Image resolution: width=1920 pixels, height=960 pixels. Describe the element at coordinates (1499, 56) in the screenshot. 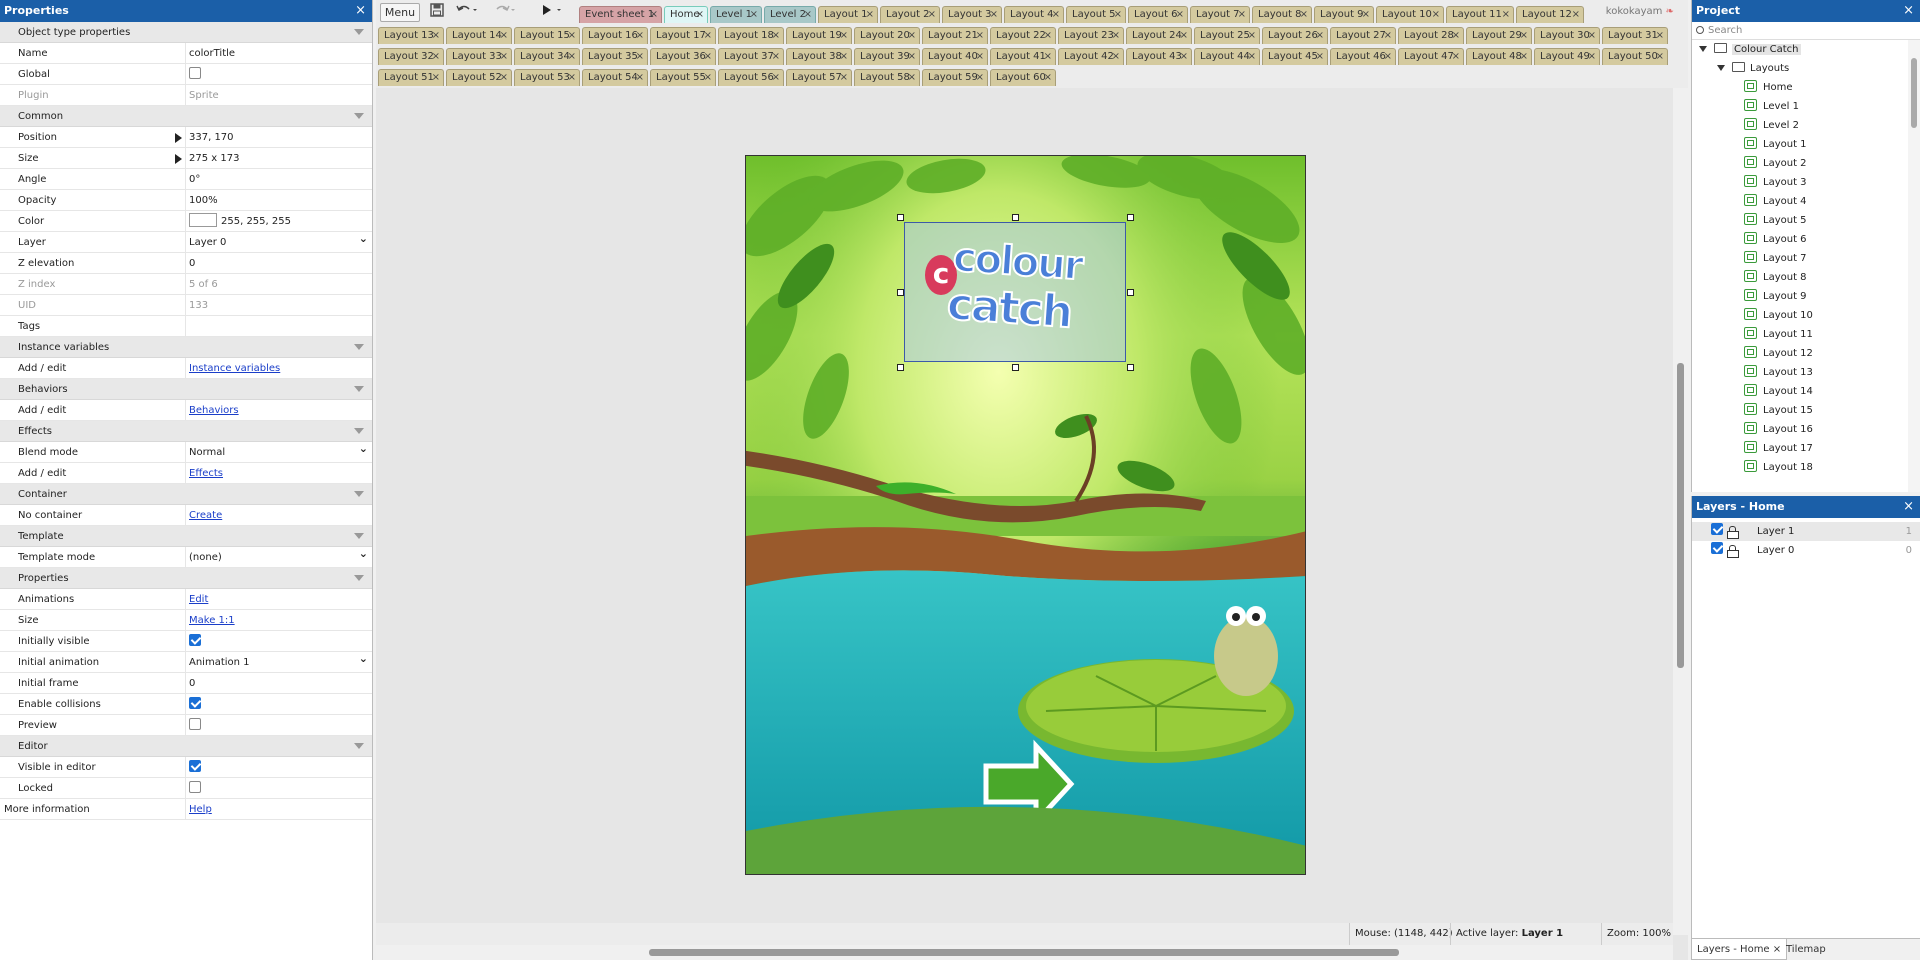

I see `editor-tab: Layout 48 ×` at that location.